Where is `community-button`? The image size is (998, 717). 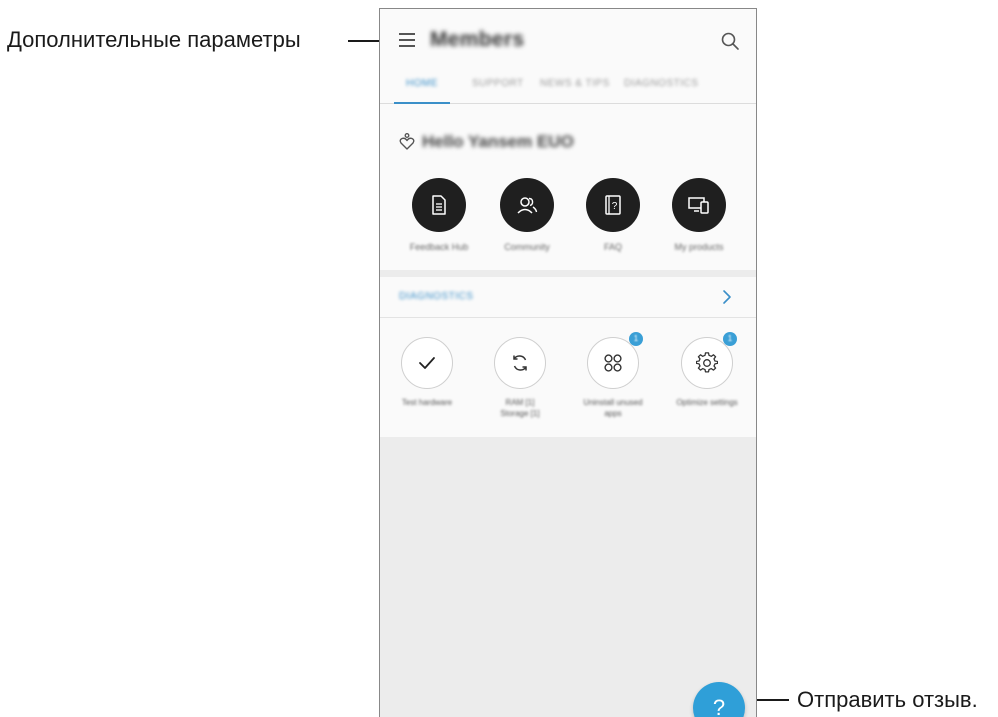 community-button is located at coordinates (527, 205).